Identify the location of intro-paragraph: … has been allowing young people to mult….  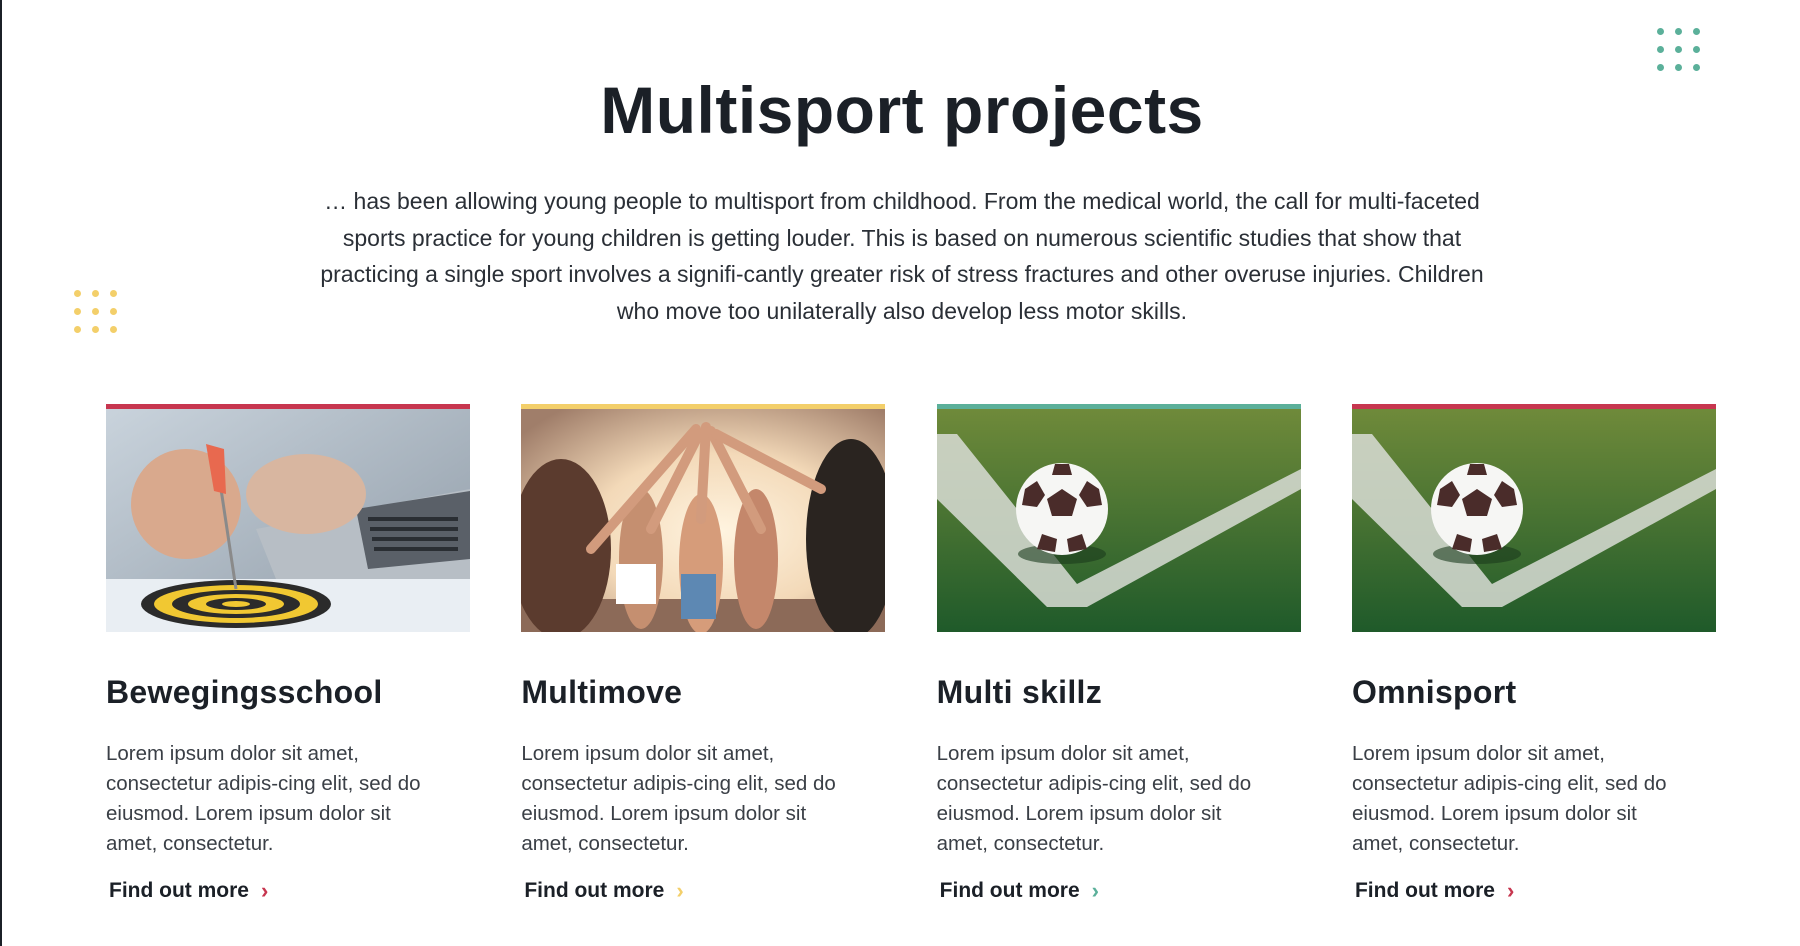
(902, 256).